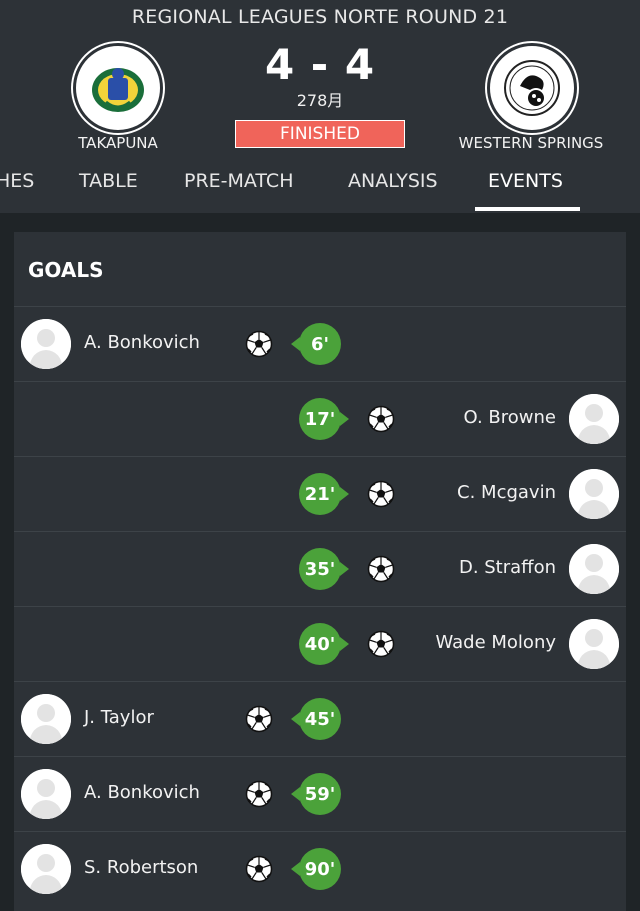  Describe the element at coordinates (238, 181) in the screenshot. I see `tab-pre-match: PRE-MATCH` at that location.